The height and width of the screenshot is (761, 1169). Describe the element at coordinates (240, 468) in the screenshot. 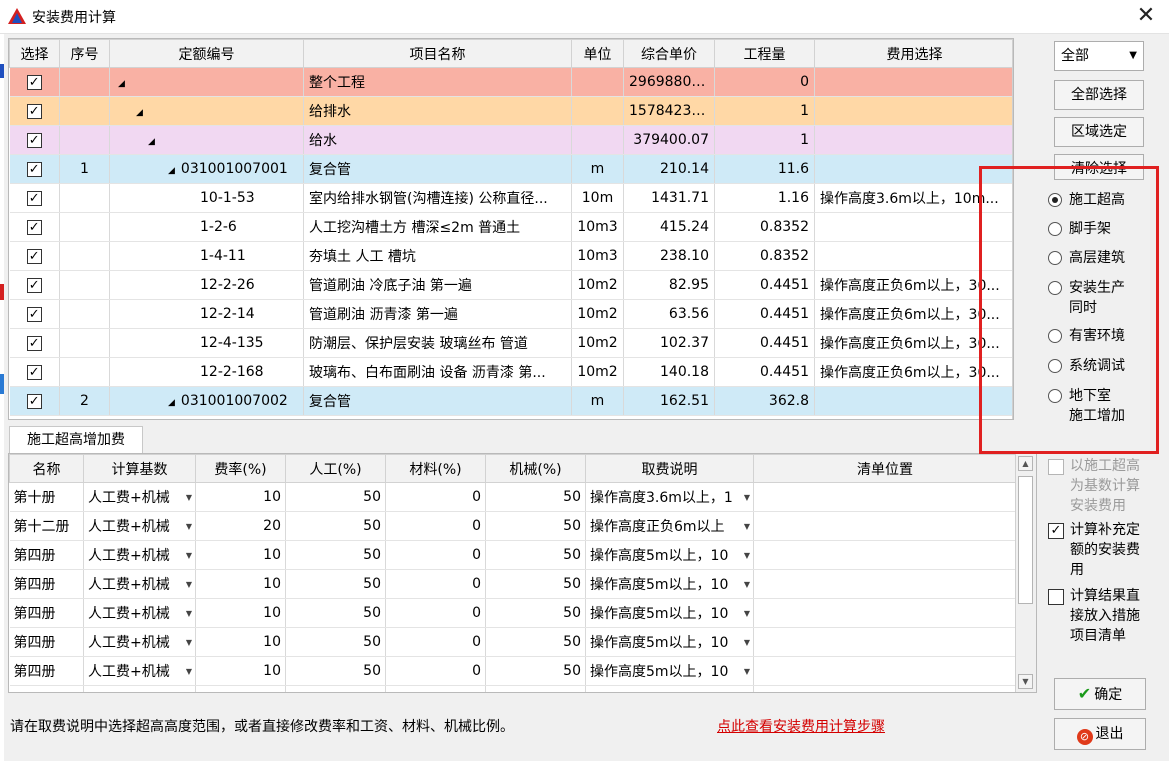

I see `column-header: 费率(%)` at that location.